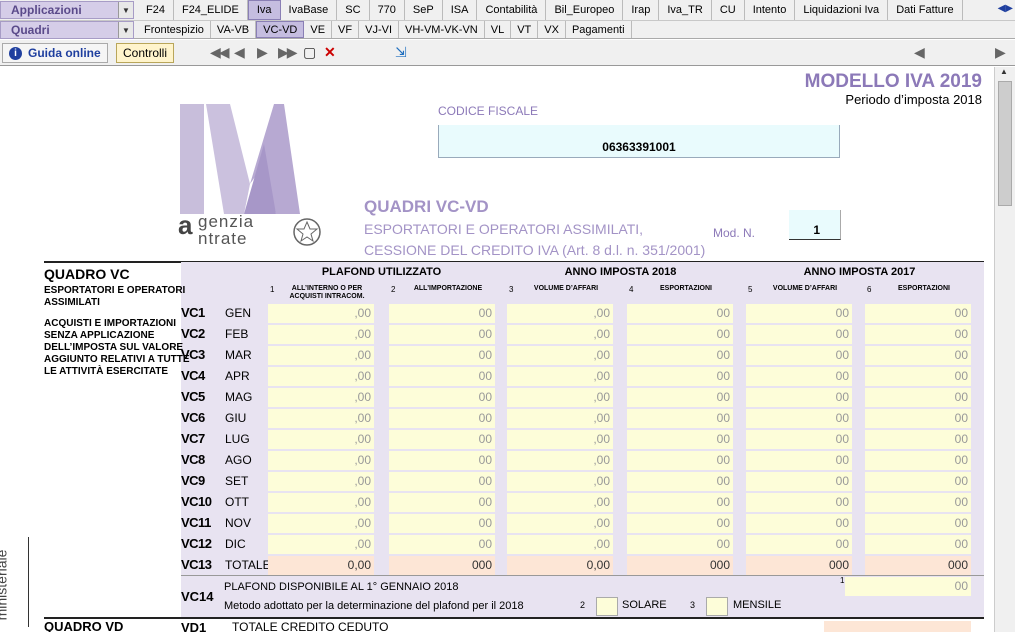 The width and height of the screenshot is (1015, 632). I want to click on tab-app-3: IvaBase, so click(309, 10).